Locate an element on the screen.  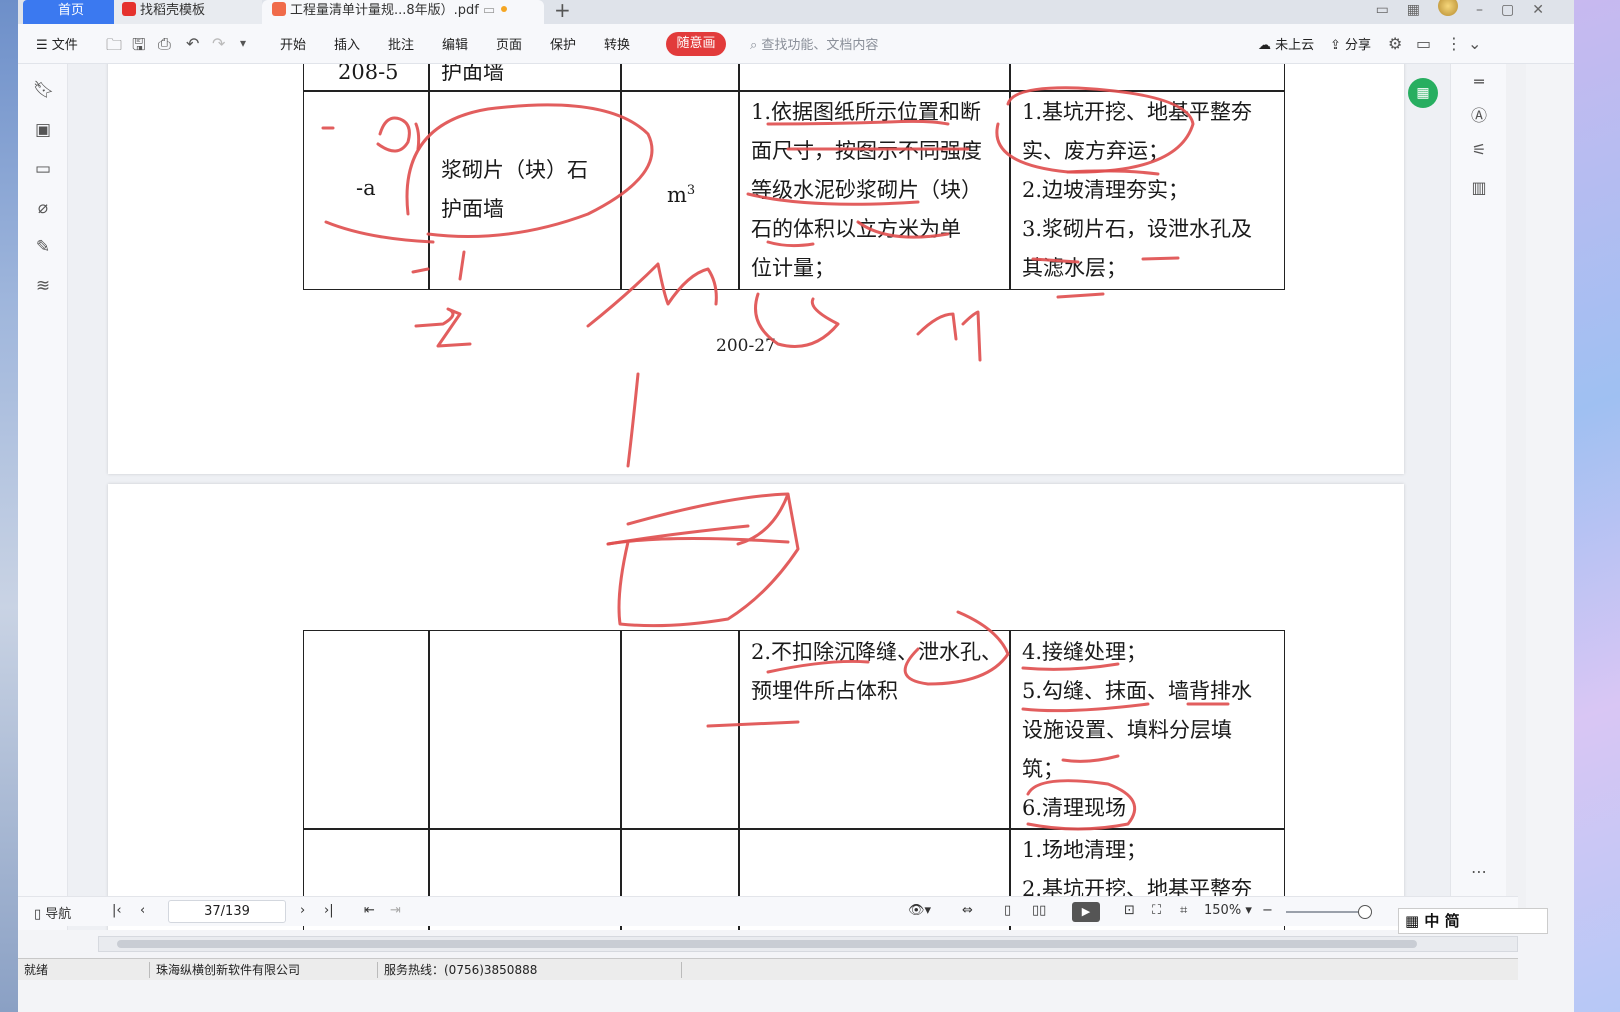
actual-size-icon: ⊡ is located at coordinates (1129, 910).